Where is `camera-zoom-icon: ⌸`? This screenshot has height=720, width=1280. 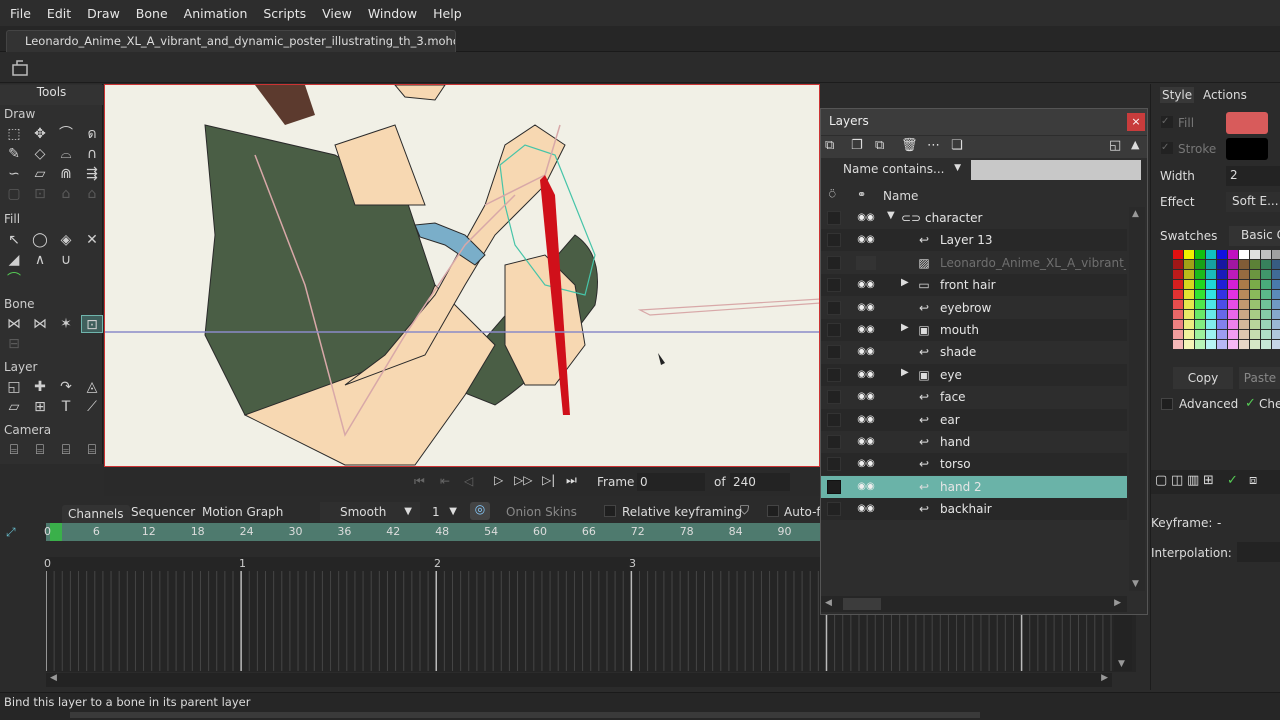
camera-zoom-icon: ⌸ is located at coordinates (40, 450).